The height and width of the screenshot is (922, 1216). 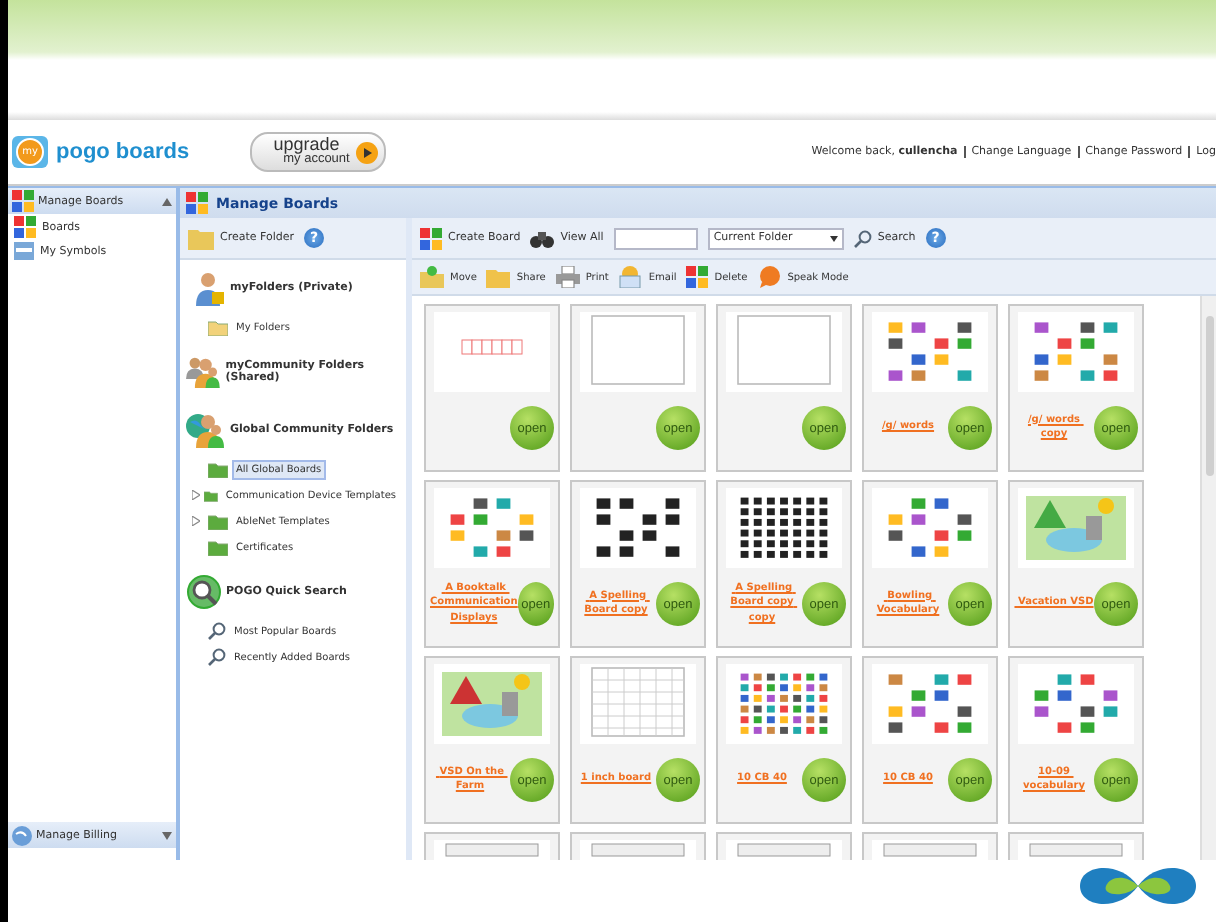 What do you see at coordinates (123, 152) in the screenshot?
I see `logo-text: pogo boards` at bounding box center [123, 152].